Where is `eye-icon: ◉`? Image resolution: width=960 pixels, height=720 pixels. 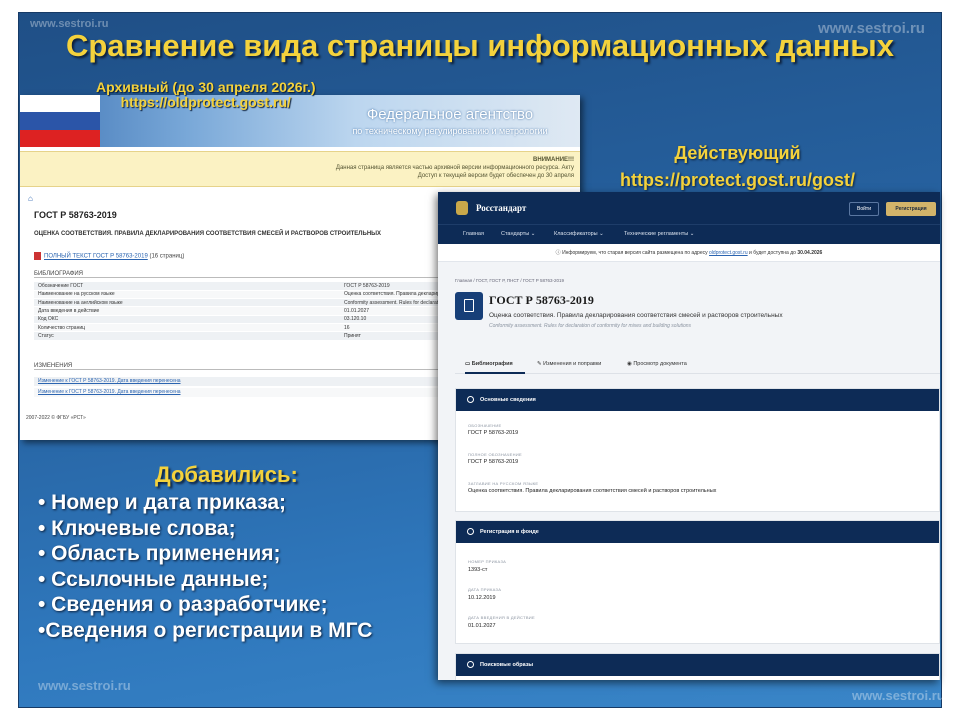
eye-icon: ◉ is located at coordinates (629, 364).